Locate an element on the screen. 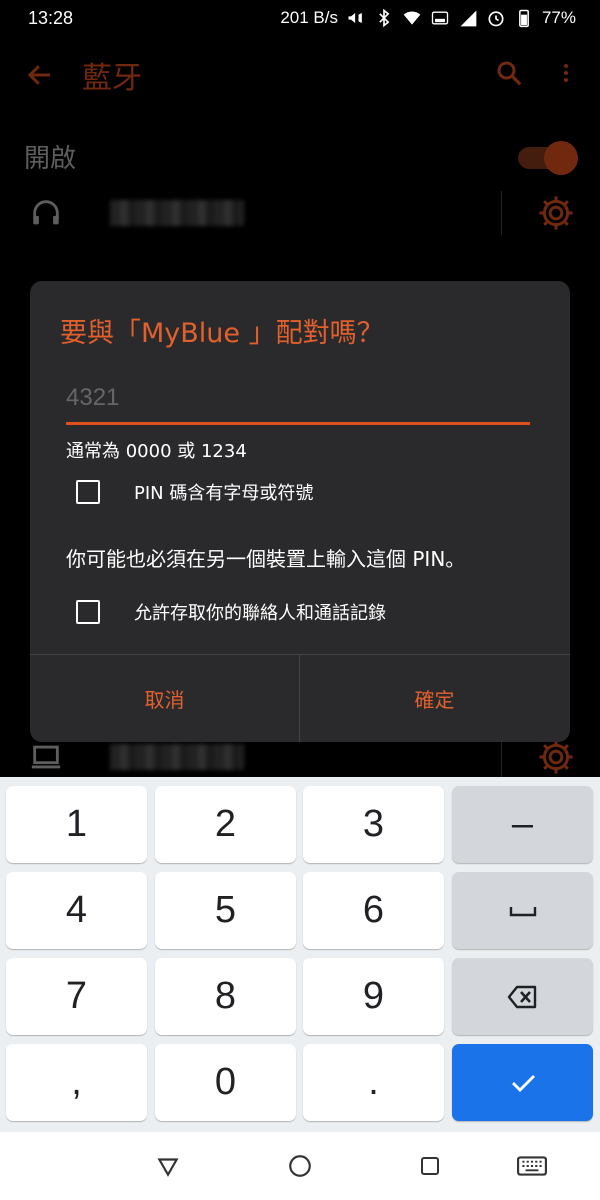  key-backspace is located at coordinates (522, 996).